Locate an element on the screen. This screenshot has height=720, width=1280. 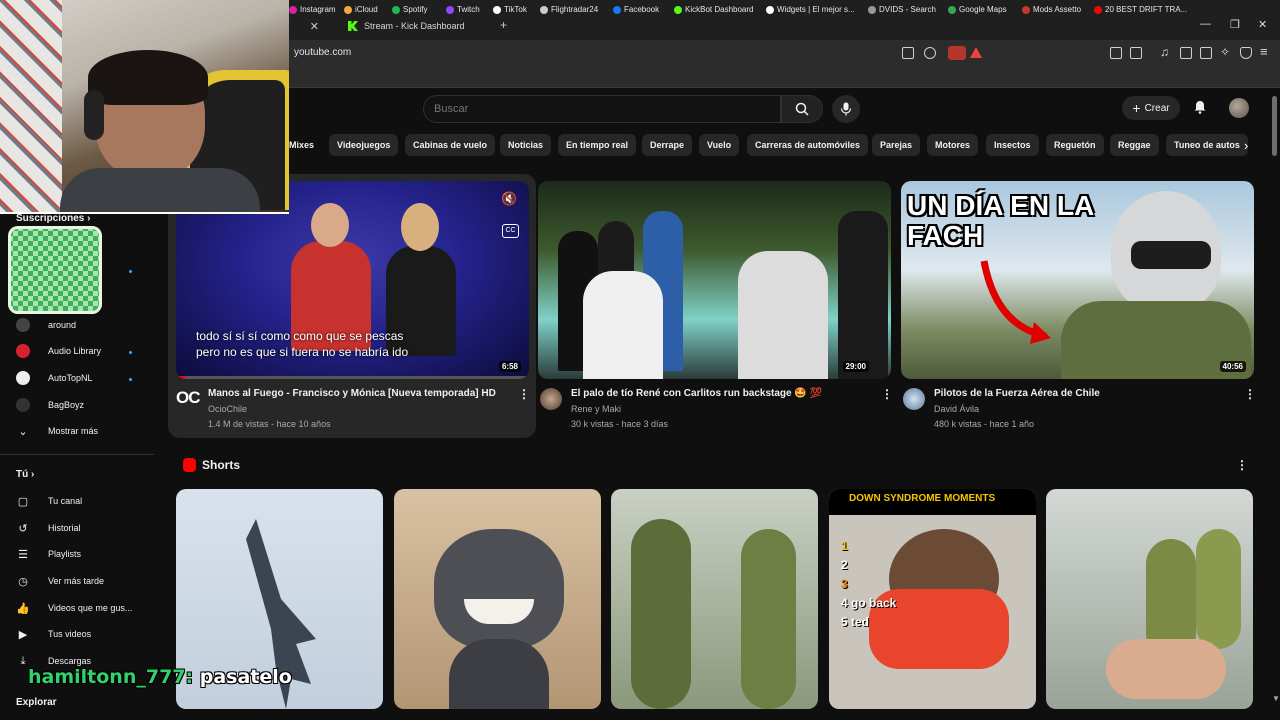
minimize-icon: — is located at coordinates (1205, 24).